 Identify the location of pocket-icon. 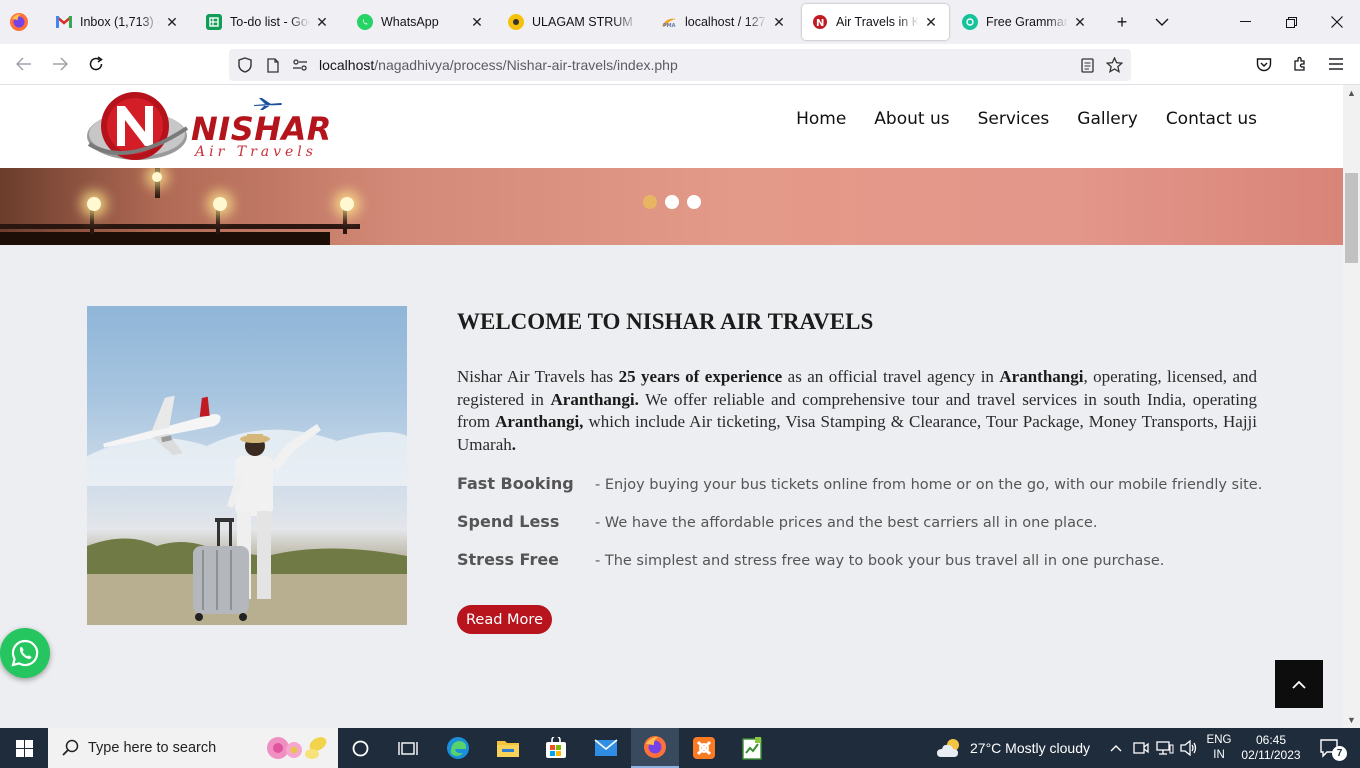
(1264, 64).